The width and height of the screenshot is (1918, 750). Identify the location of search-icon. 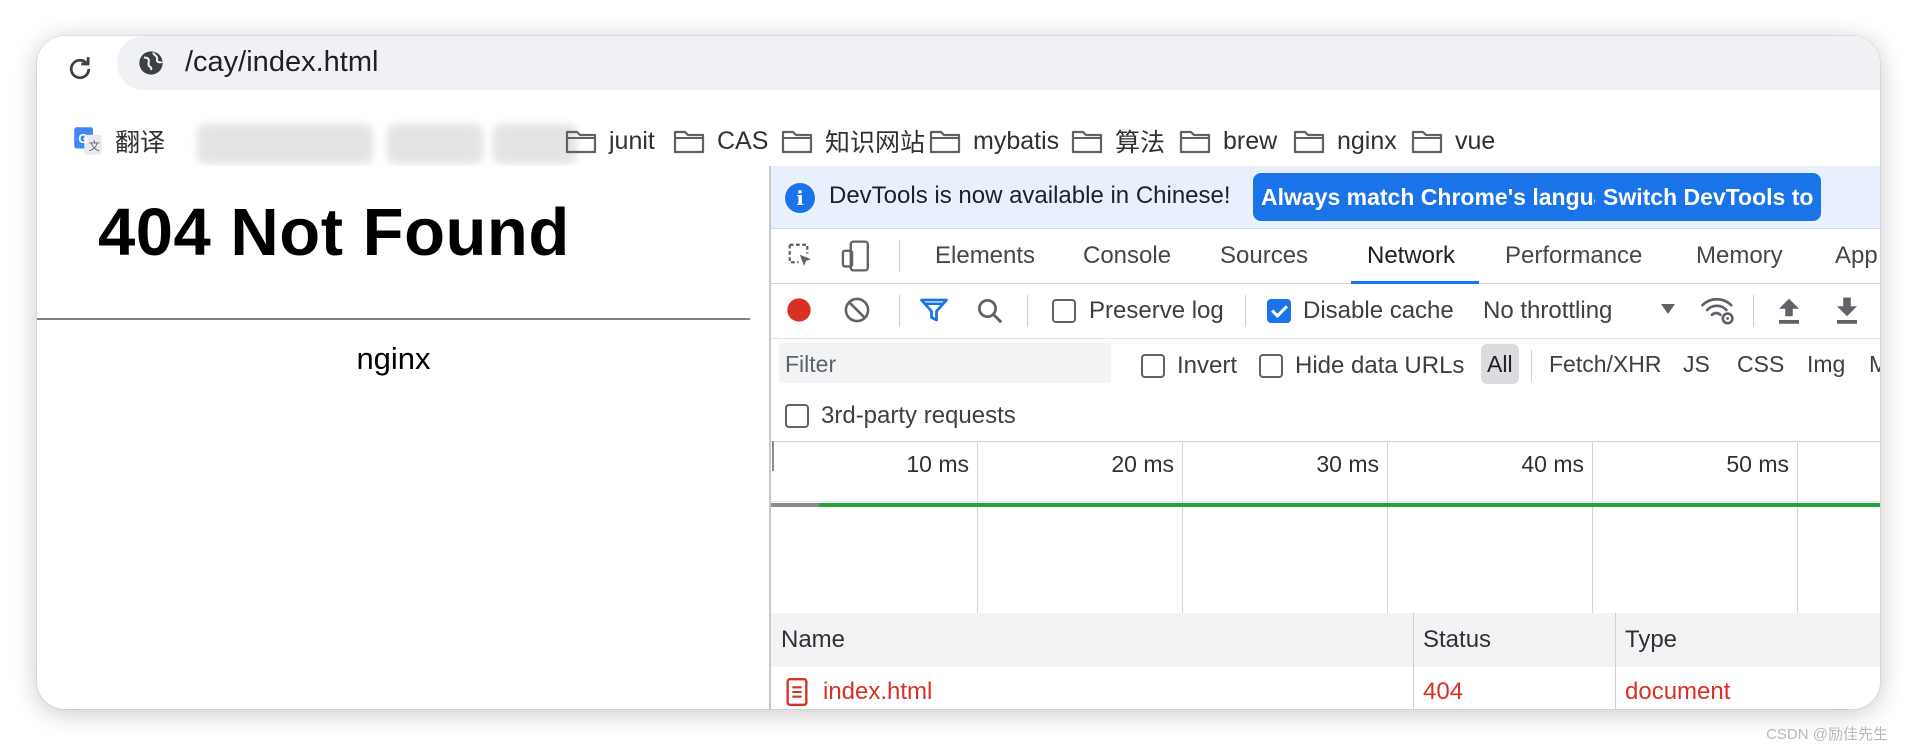
(990, 311).